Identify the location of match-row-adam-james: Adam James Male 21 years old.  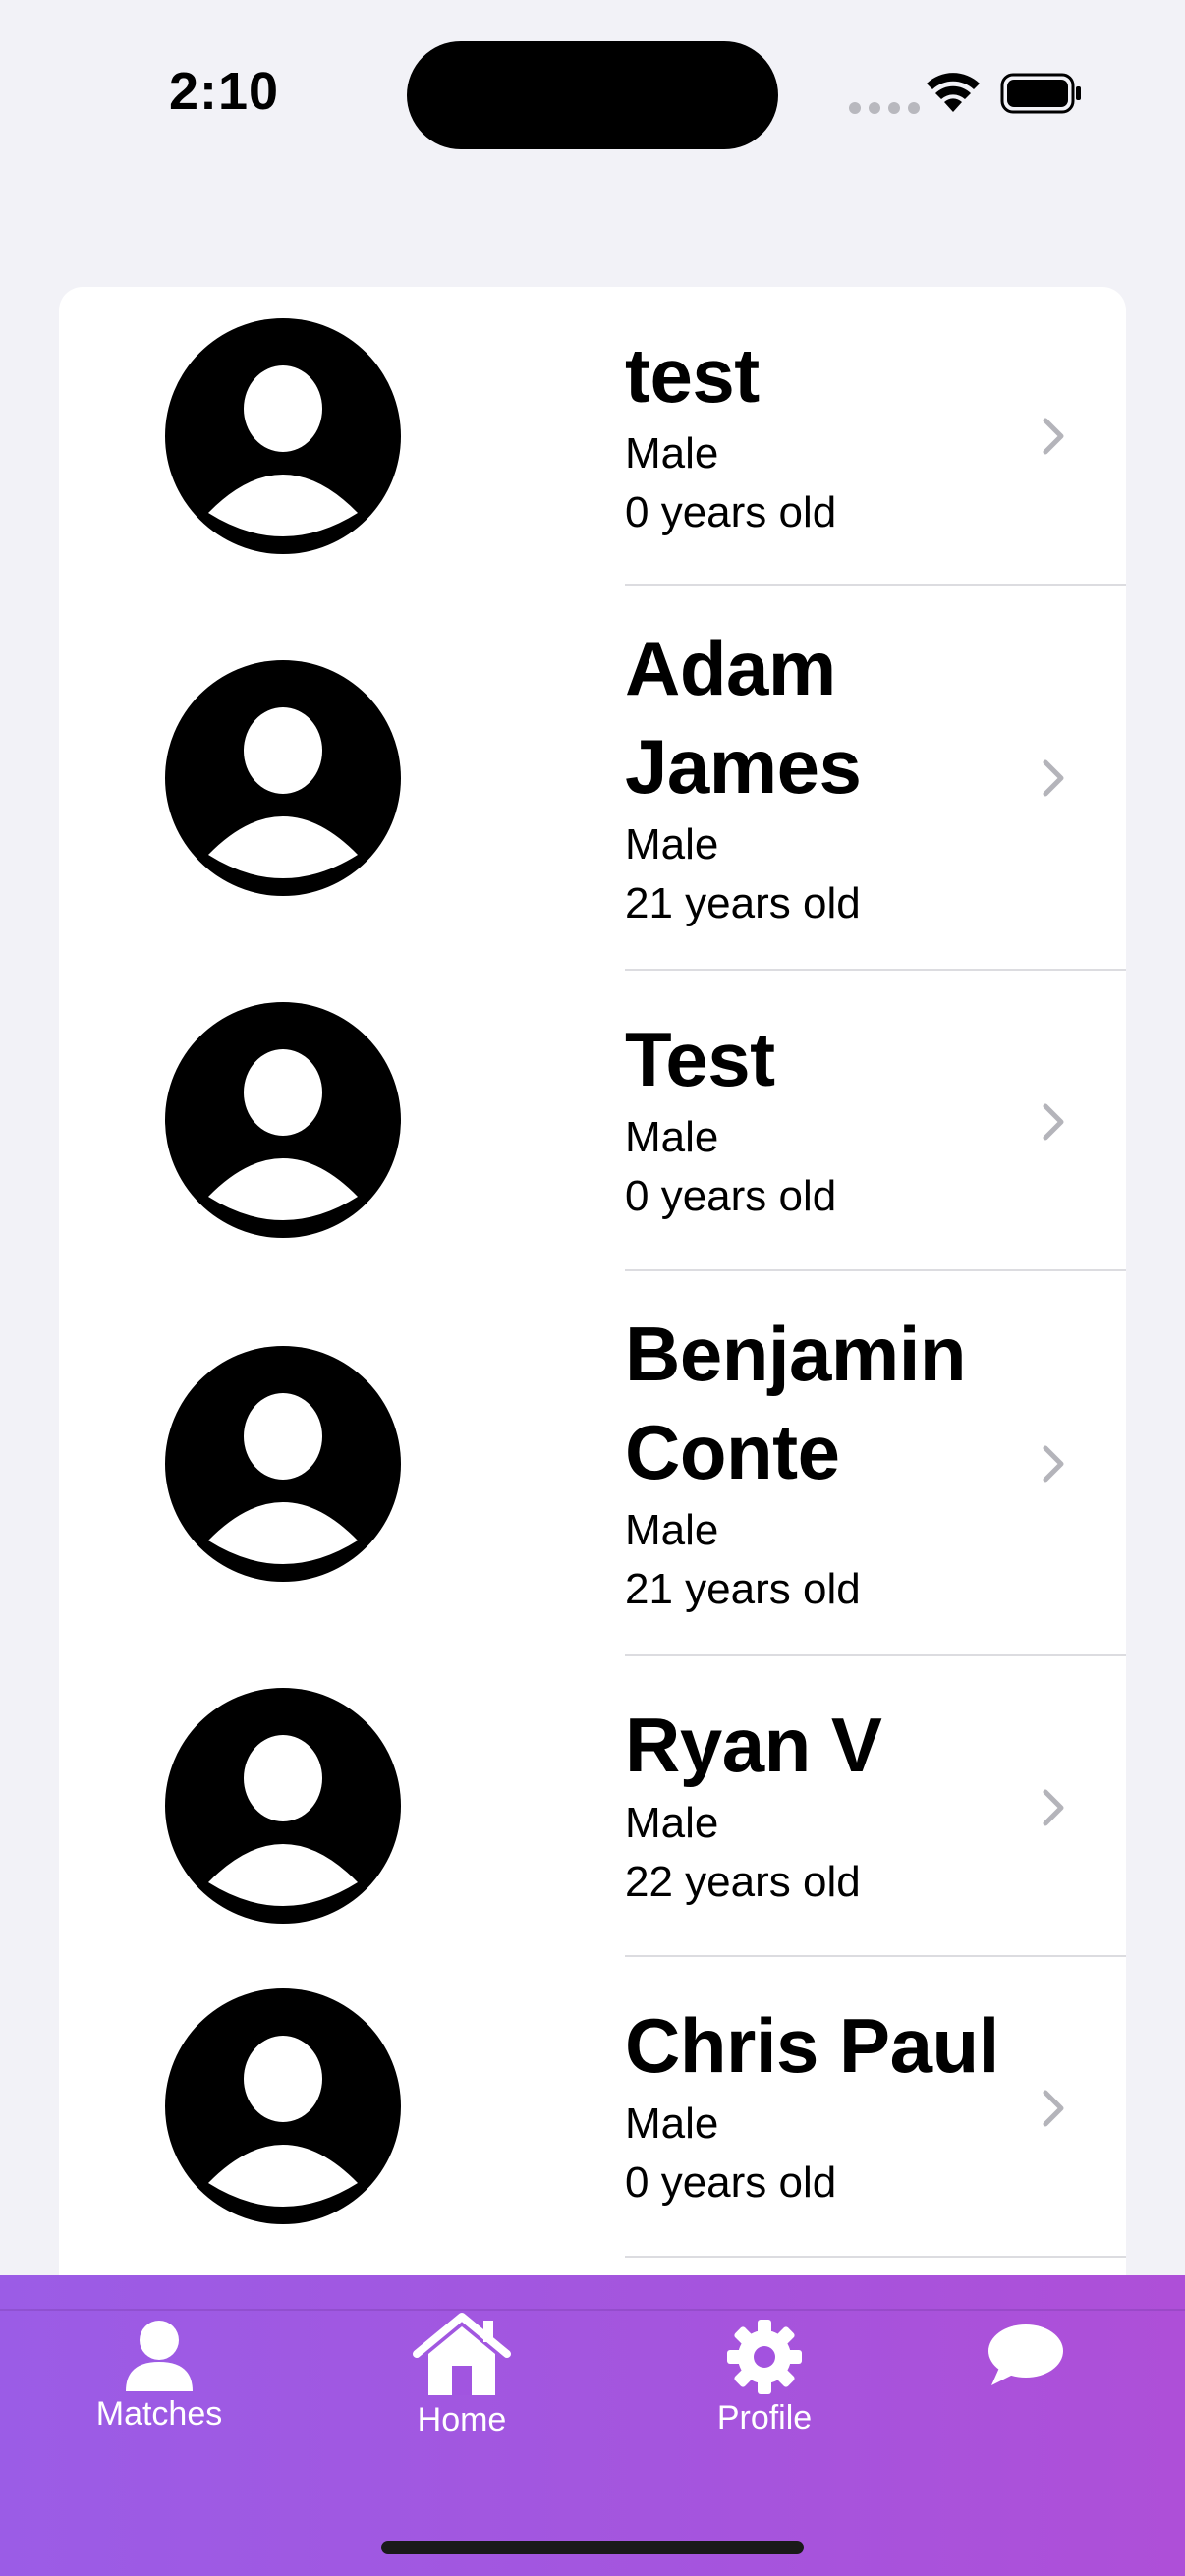
(592, 778).